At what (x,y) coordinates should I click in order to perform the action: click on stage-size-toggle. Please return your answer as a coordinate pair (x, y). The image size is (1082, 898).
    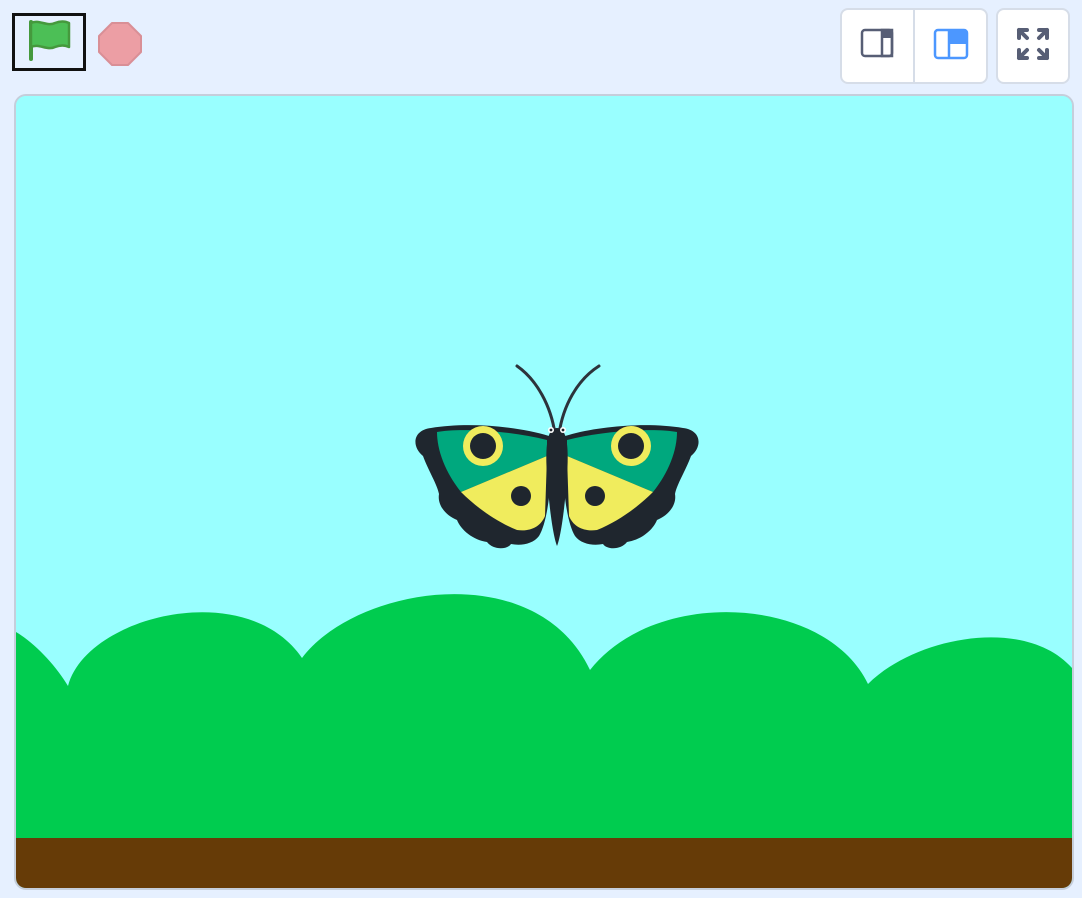
    Looking at the image, I should click on (914, 46).